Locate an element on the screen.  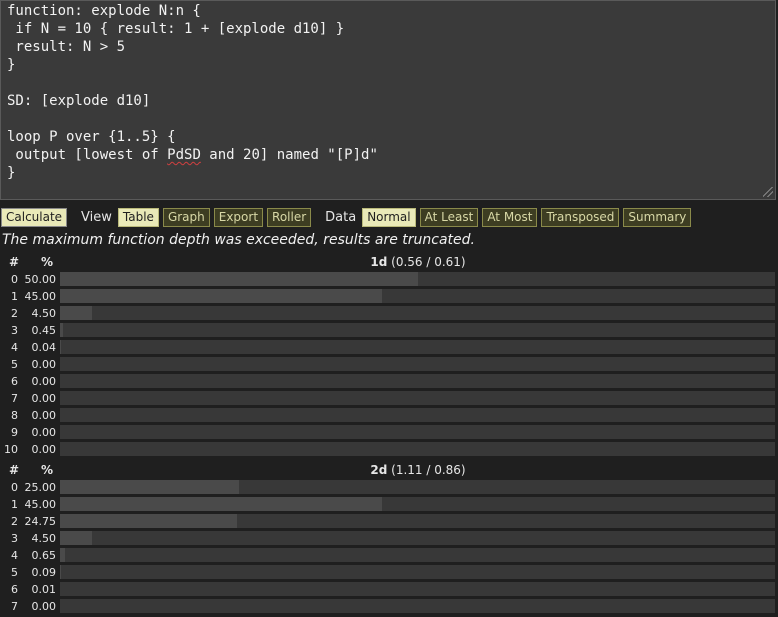
code-line: function: explode N:n { is located at coordinates (104, 11).